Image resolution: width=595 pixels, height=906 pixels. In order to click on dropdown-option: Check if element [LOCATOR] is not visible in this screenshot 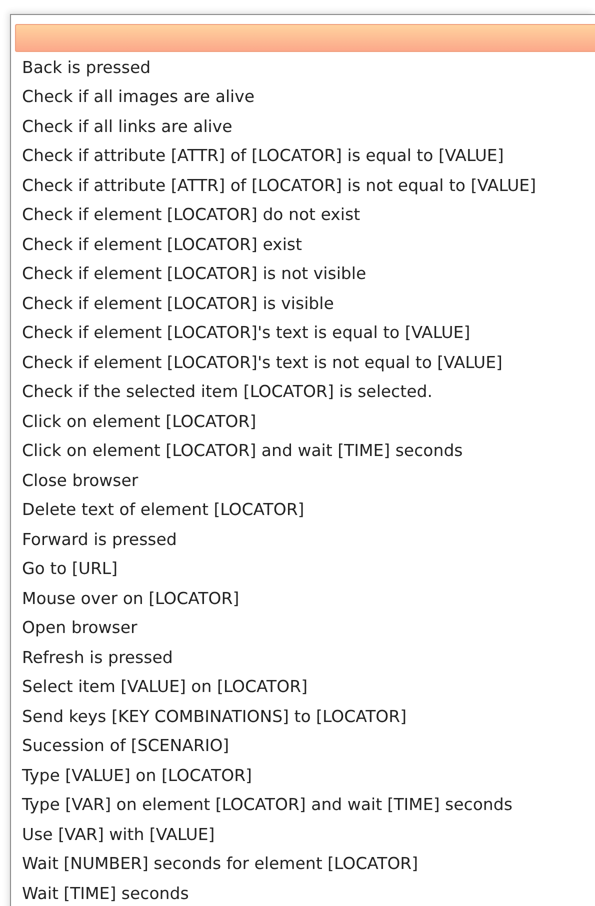, I will do `click(305, 273)`.